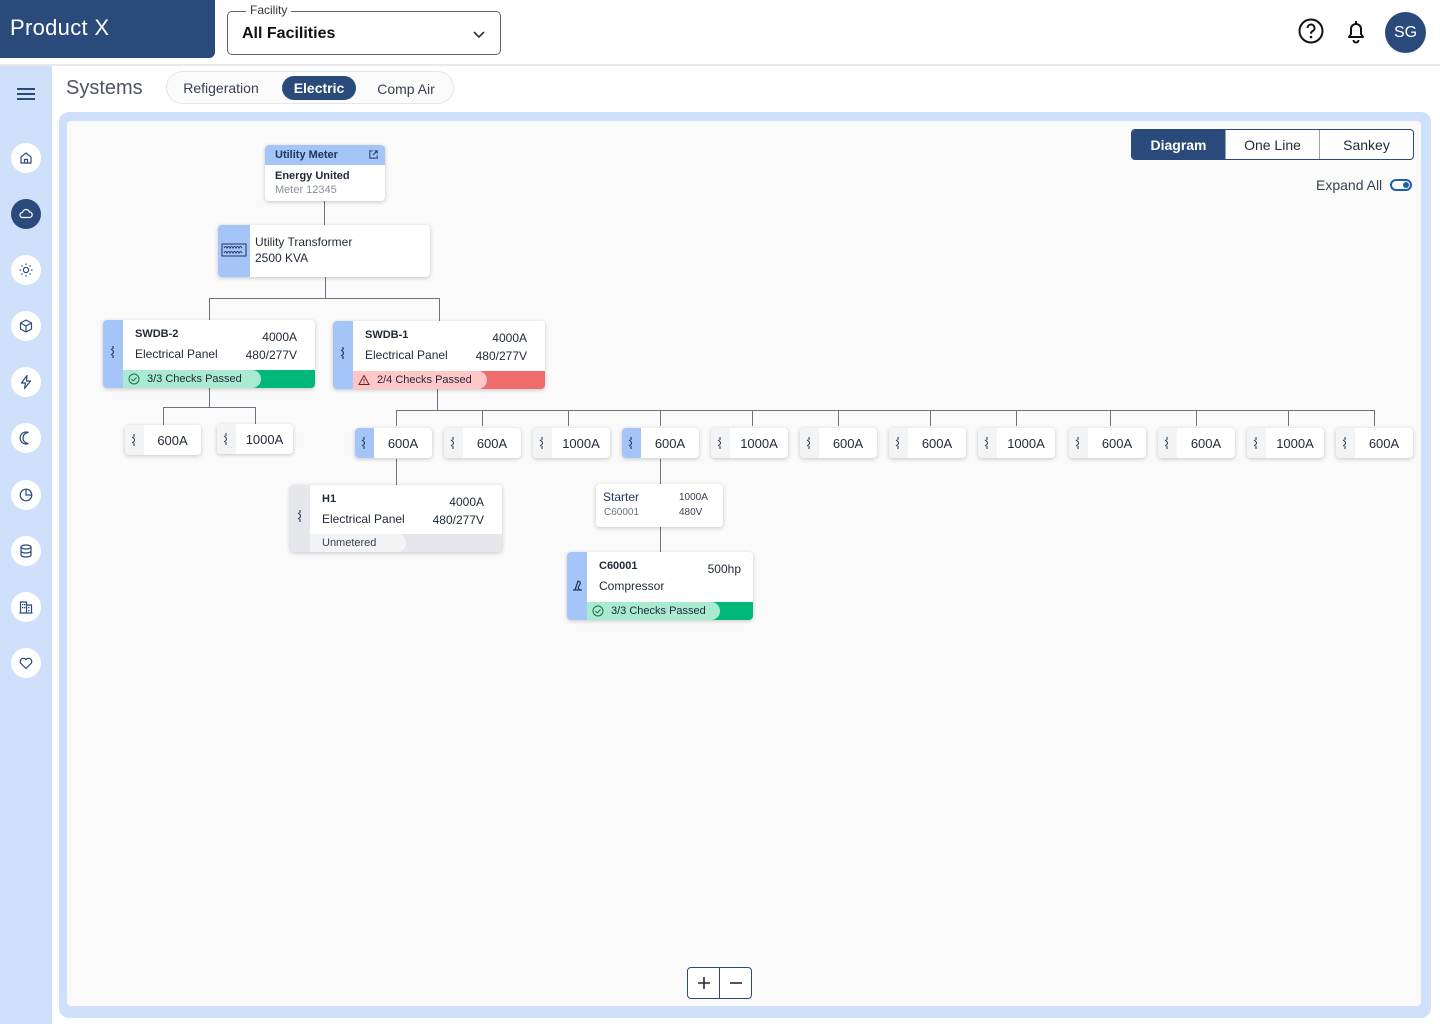 The height and width of the screenshot is (1024, 1440). Describe the element at coordinates (312, 176) in the screenshot. I see `utility-meter-provider: Energy United` at that location.